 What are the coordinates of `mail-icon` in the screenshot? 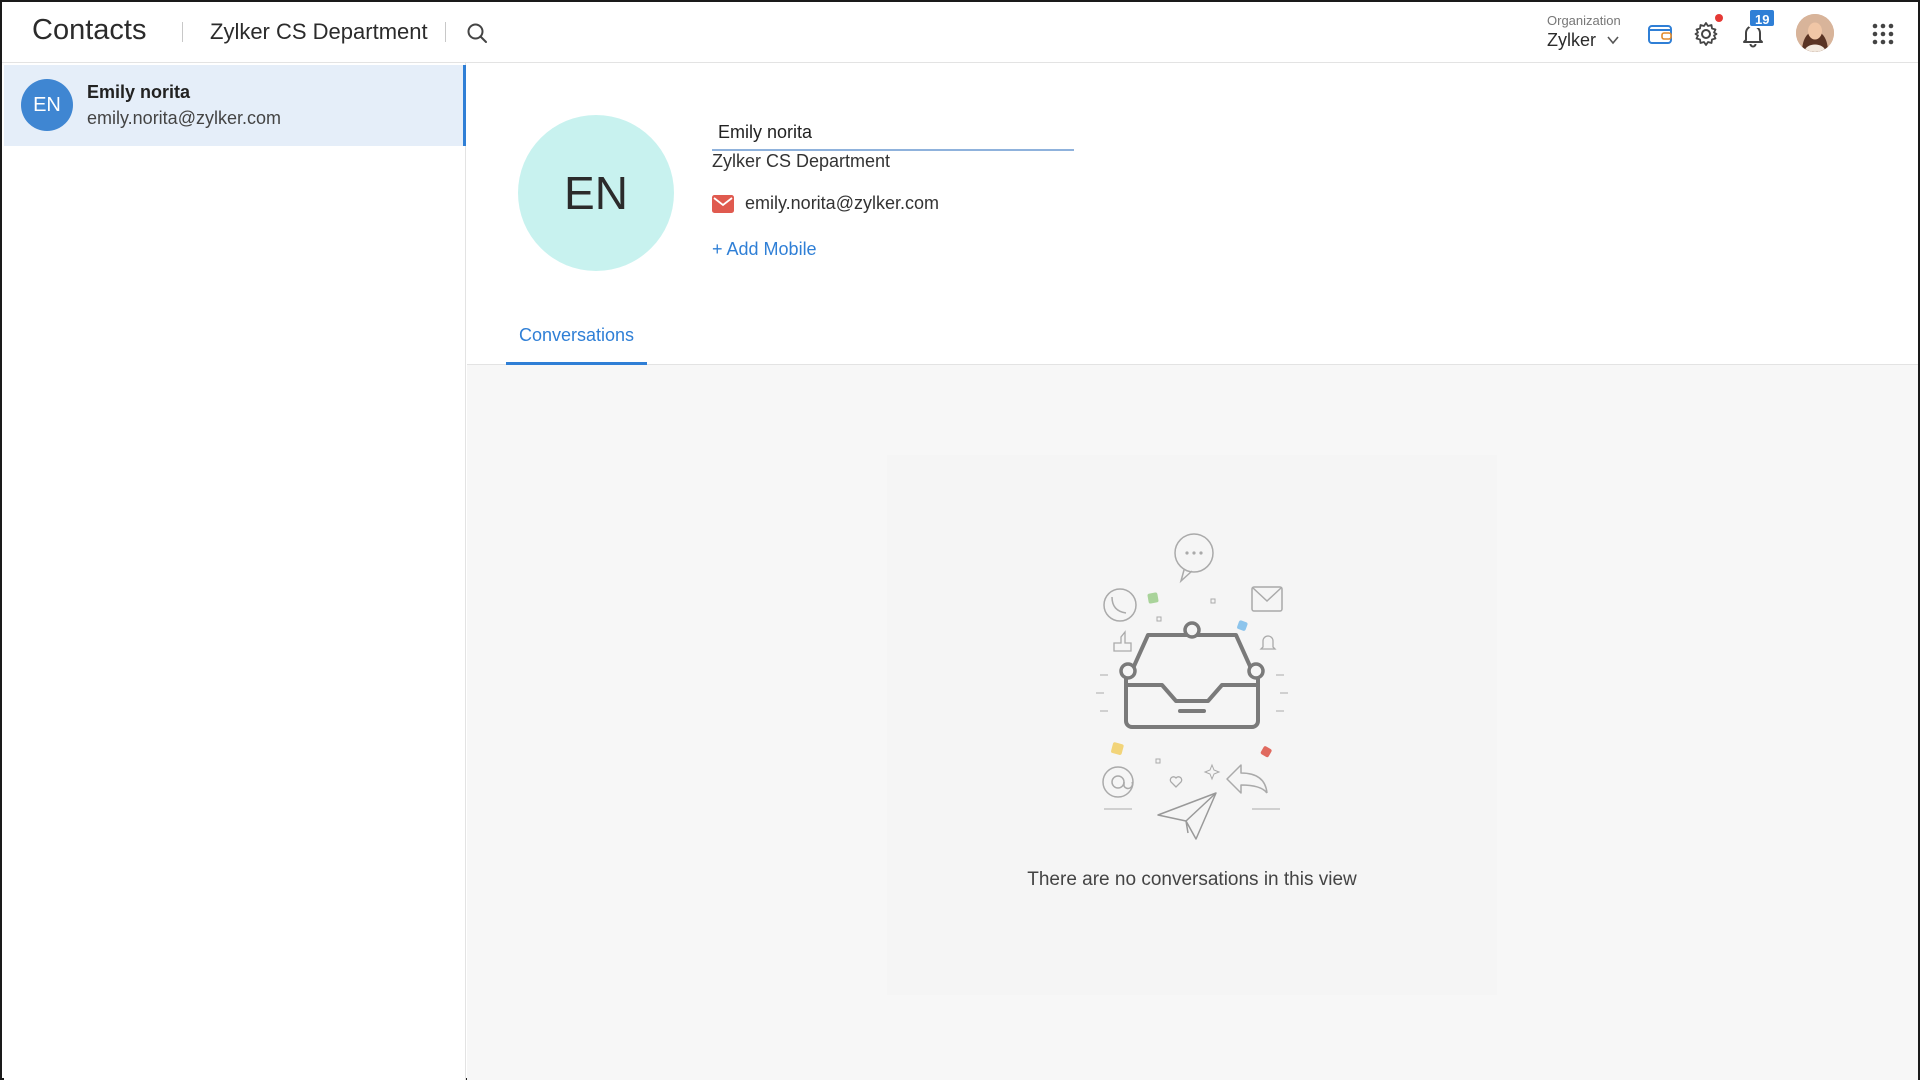 It's located at (723, 204).